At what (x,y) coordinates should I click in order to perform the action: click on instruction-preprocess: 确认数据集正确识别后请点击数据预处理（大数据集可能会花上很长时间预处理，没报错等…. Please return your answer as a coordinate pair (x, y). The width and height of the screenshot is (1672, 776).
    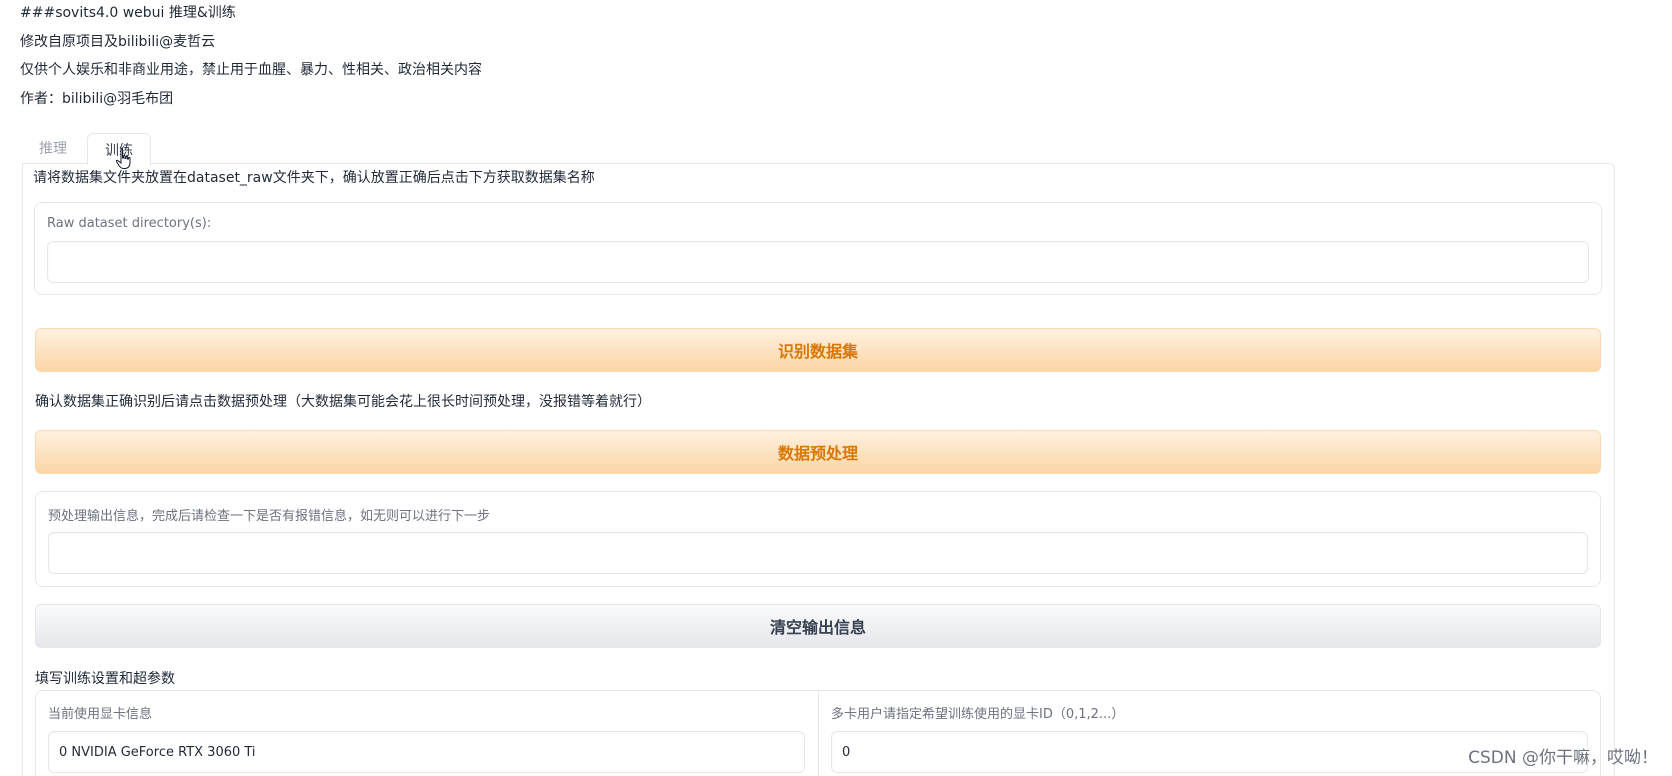
    Looking at the image, I should click on (343, 402).